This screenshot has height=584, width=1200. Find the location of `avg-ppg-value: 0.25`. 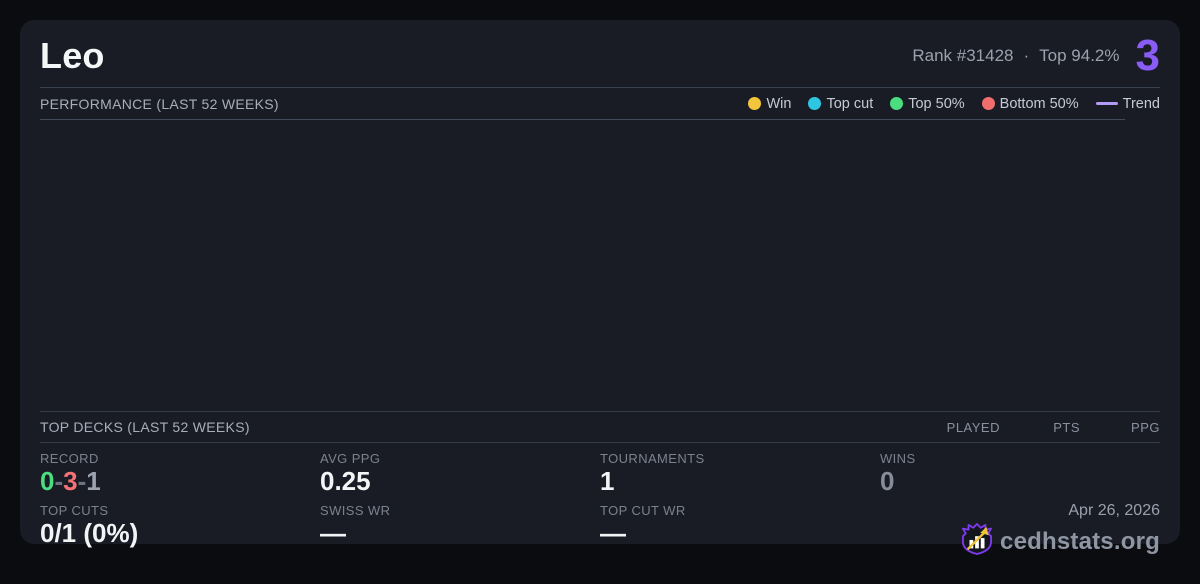

avg-ppg-value: 0.25 is located at coordinates (345, 481).